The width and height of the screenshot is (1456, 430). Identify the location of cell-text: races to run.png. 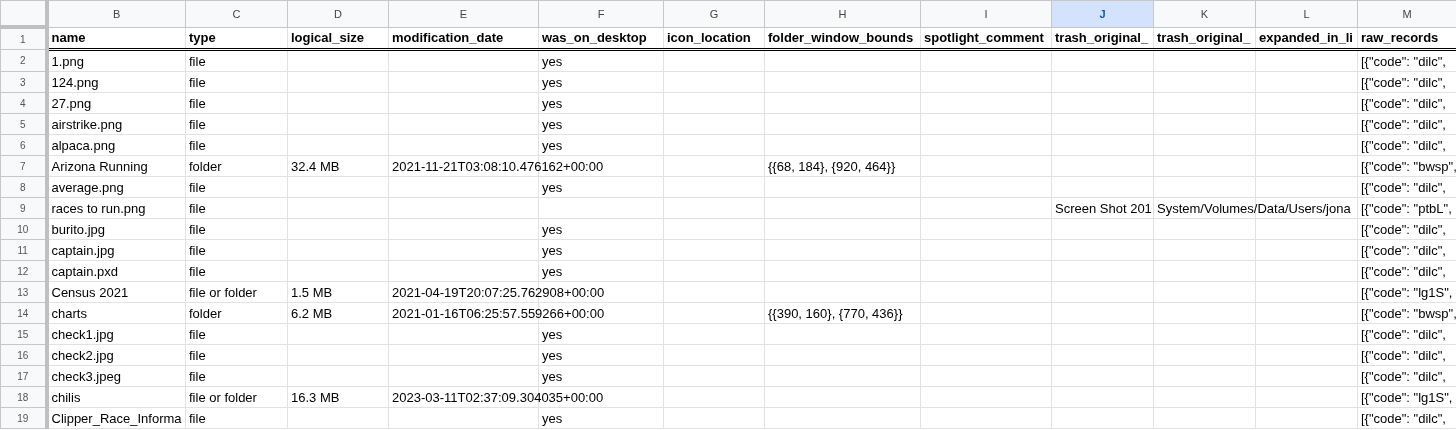
(98, 208).